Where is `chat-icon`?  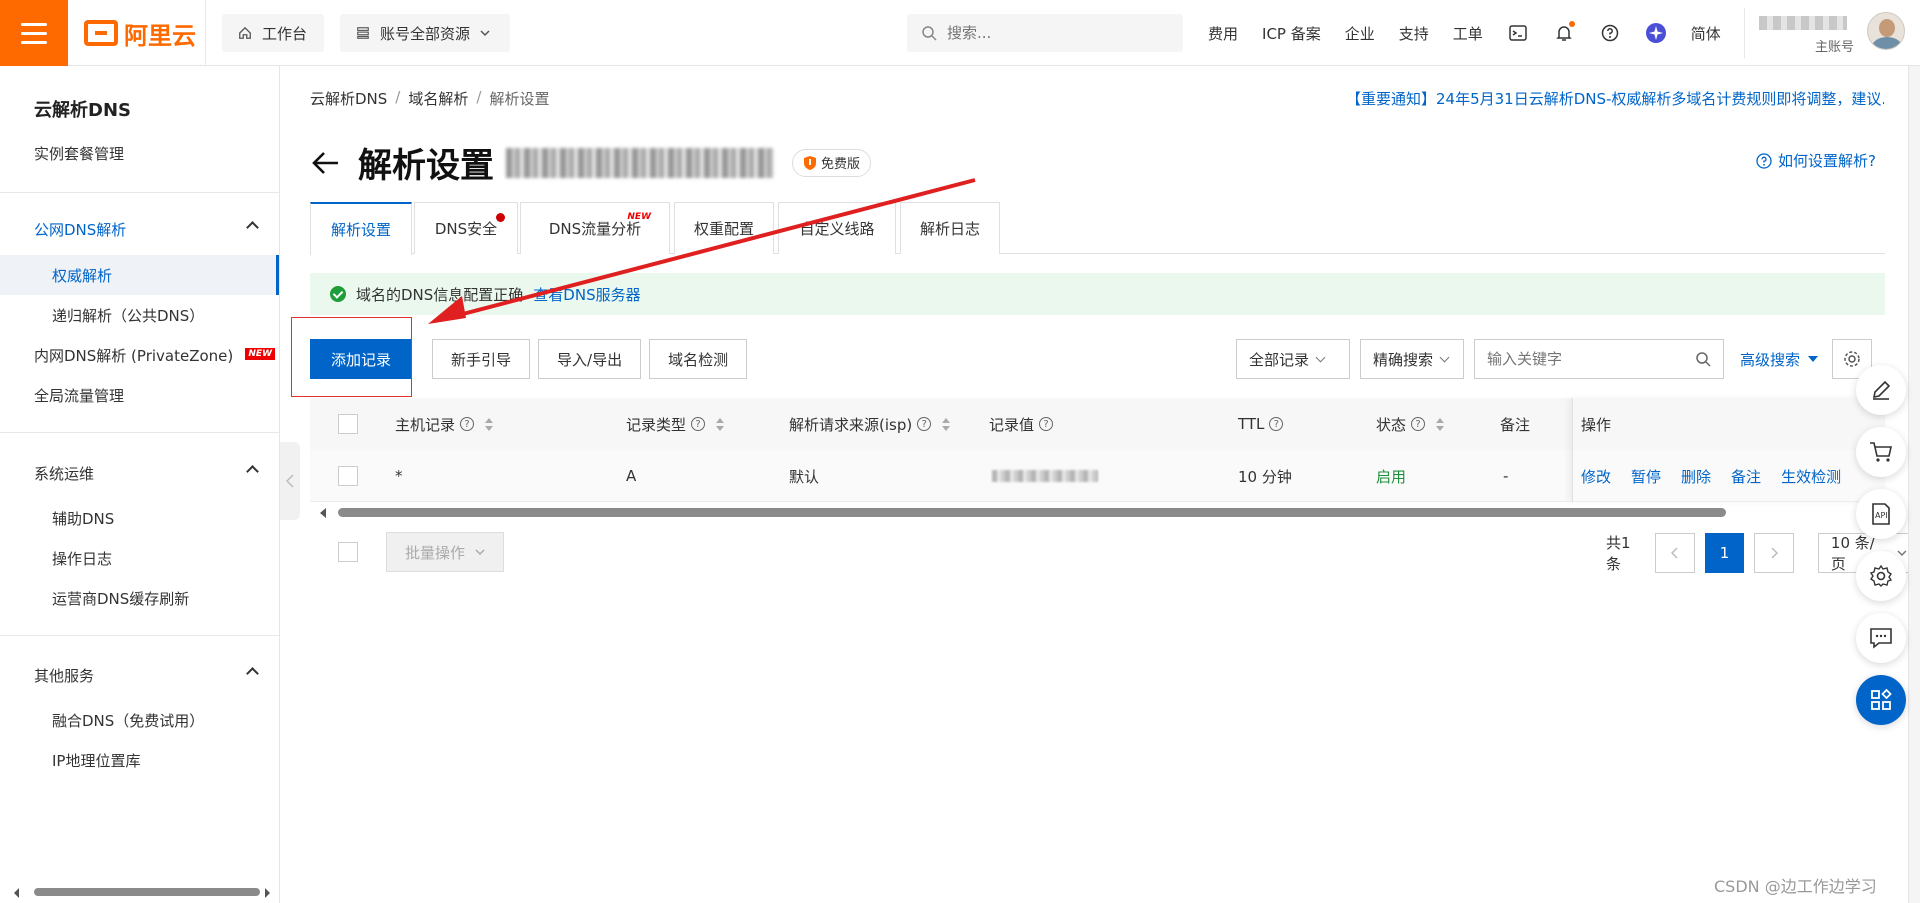
chat-icon is located at coordinates (1881, 638).